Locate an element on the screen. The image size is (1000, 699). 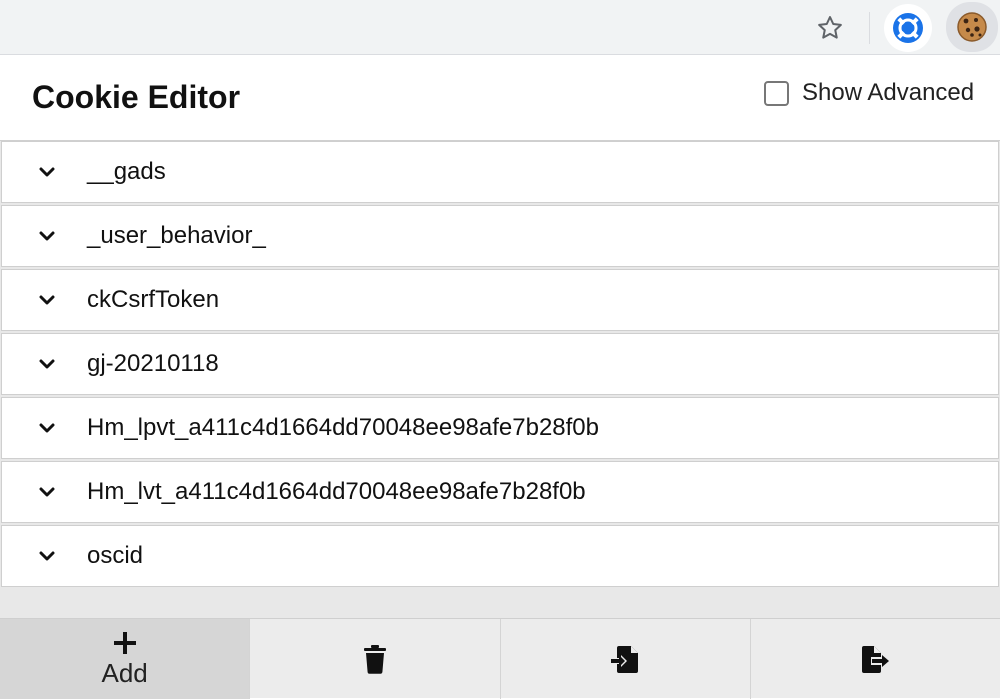
action-bar: Add is located at coordinates (500, 658).